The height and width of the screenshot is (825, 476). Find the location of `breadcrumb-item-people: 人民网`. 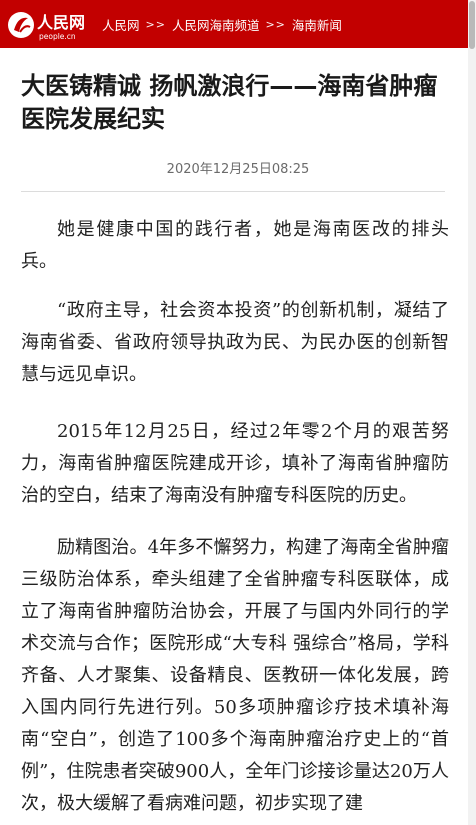

breadcrumb-item-people: 人民网 is located at coordinates (121, 24).